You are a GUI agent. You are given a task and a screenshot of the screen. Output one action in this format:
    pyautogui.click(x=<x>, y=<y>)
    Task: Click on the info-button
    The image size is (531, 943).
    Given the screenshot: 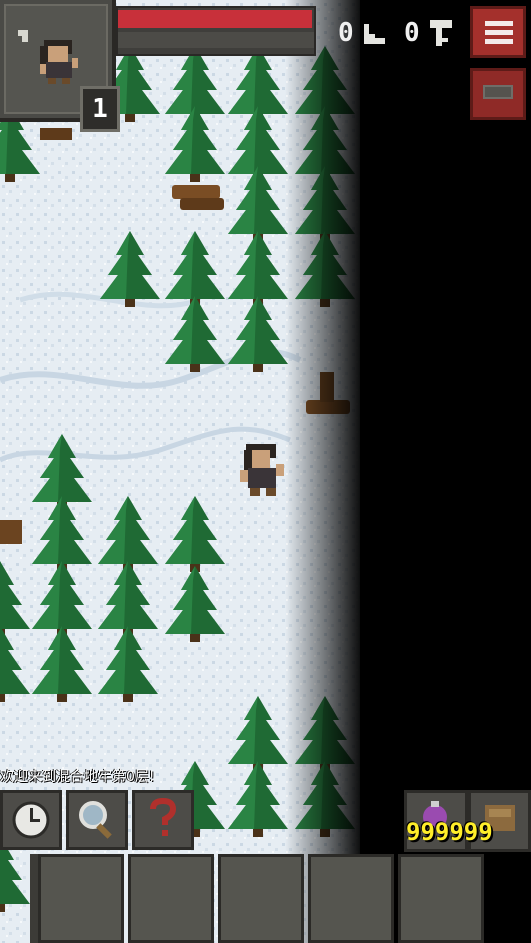 What is the action you would take?
    pyautogui.click(x=163, y=820)
    